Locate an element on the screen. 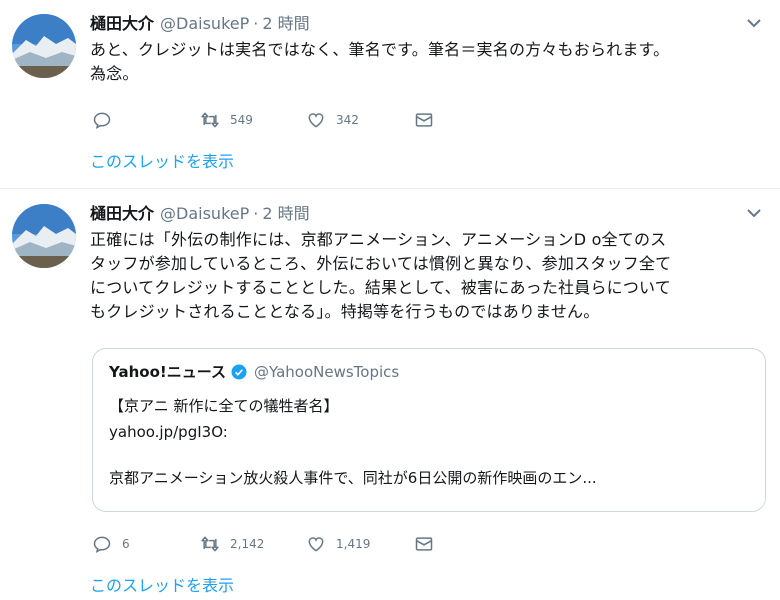  tweet-divider is located at coordinates (390, 188).